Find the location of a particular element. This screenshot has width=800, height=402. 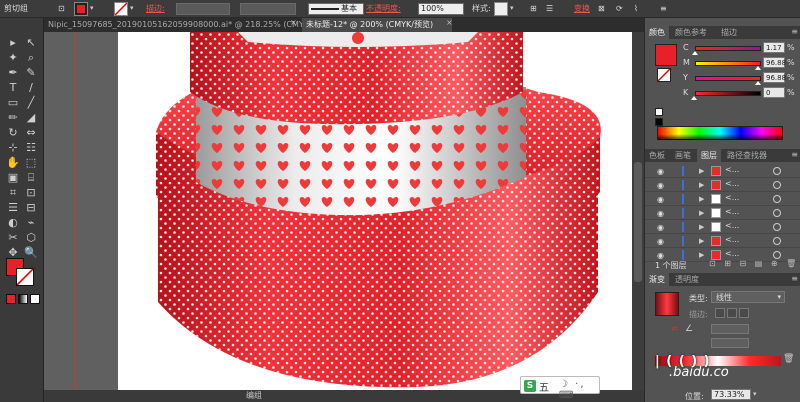

stroke-weight-dropdown is located at coordinates (203, 9).